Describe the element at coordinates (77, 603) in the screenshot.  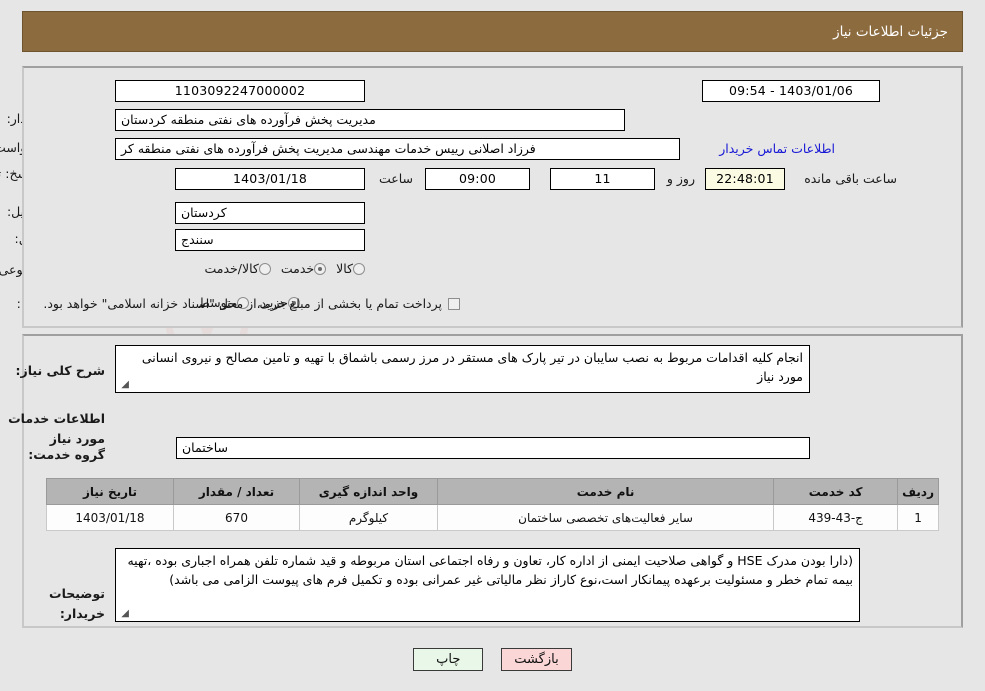
I see `buyer-notes-label: توضیحات خریدار:` at that location.